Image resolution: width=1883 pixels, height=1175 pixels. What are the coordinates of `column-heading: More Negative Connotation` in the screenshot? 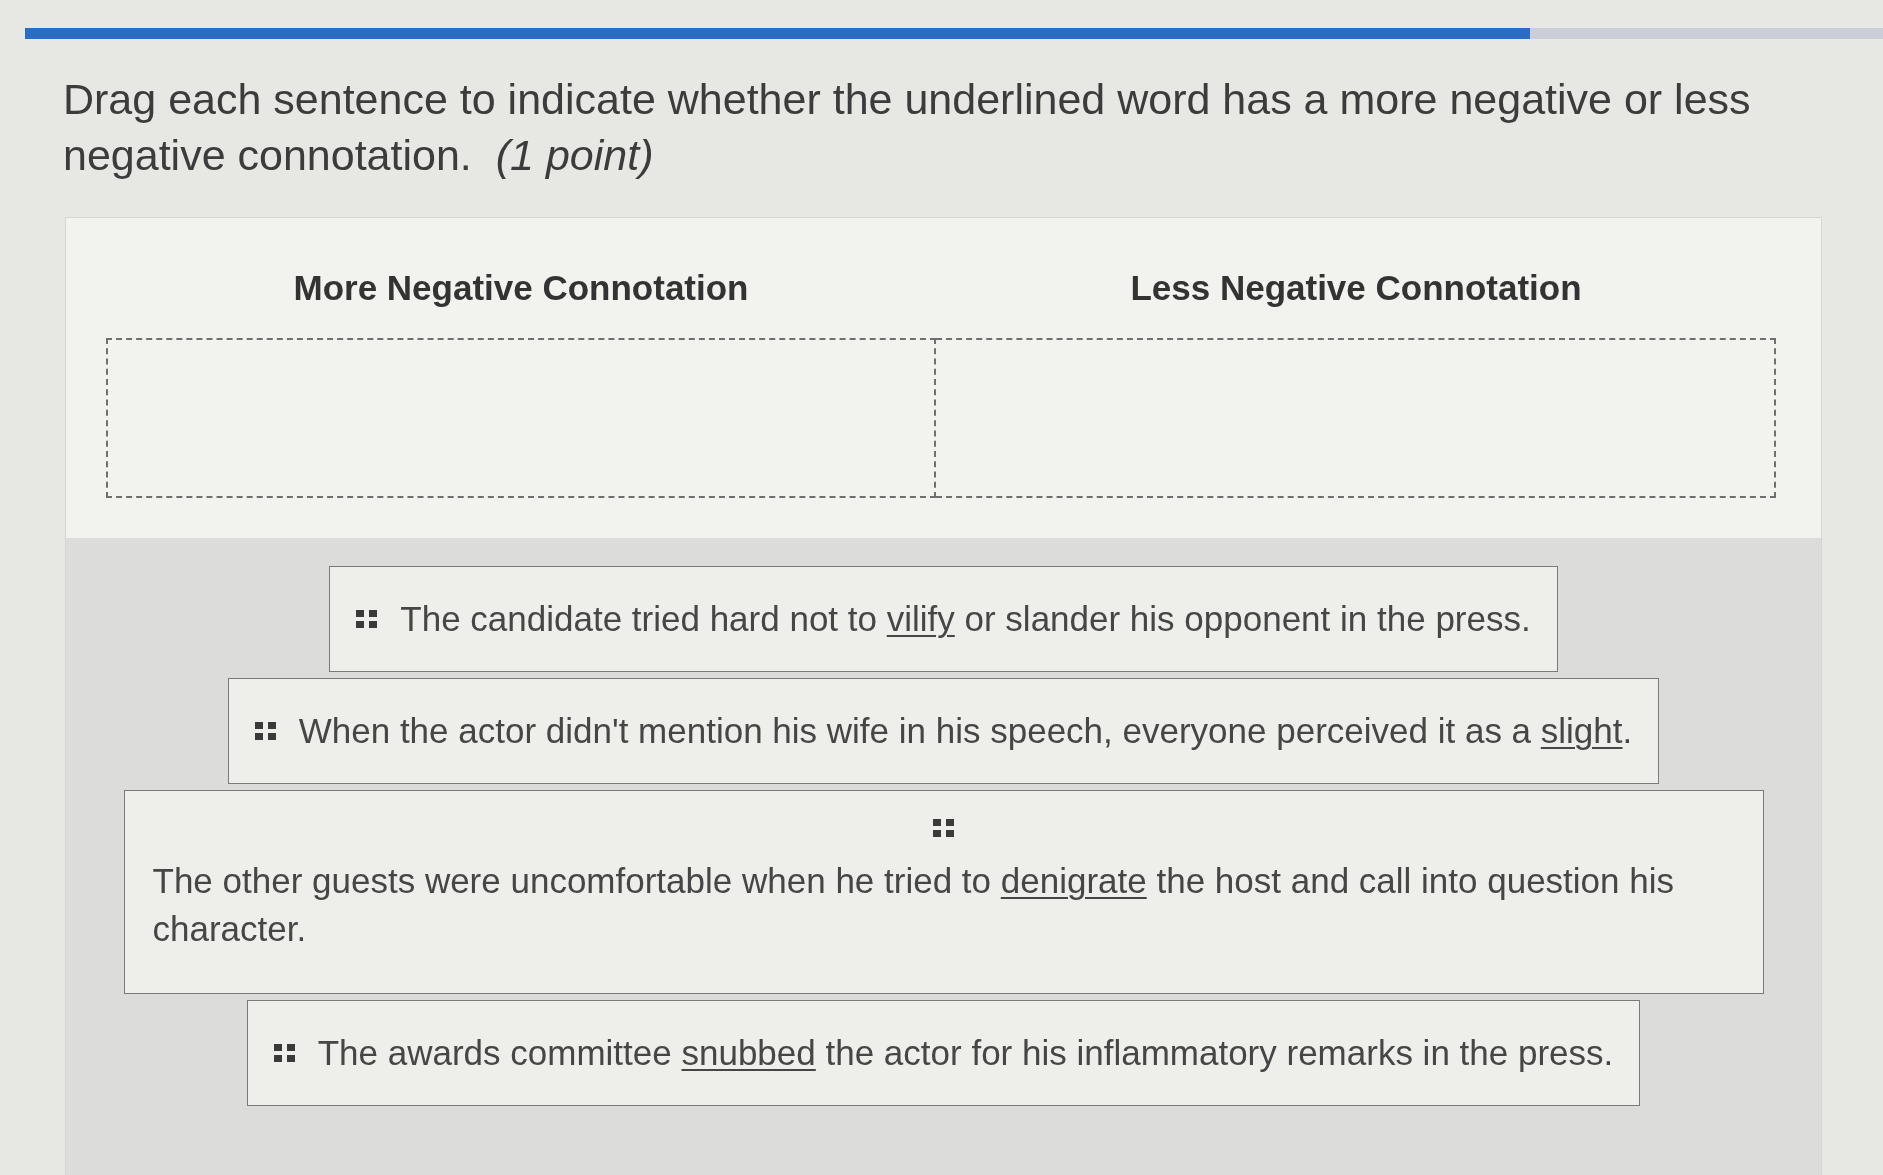 It's located at (521, 288).